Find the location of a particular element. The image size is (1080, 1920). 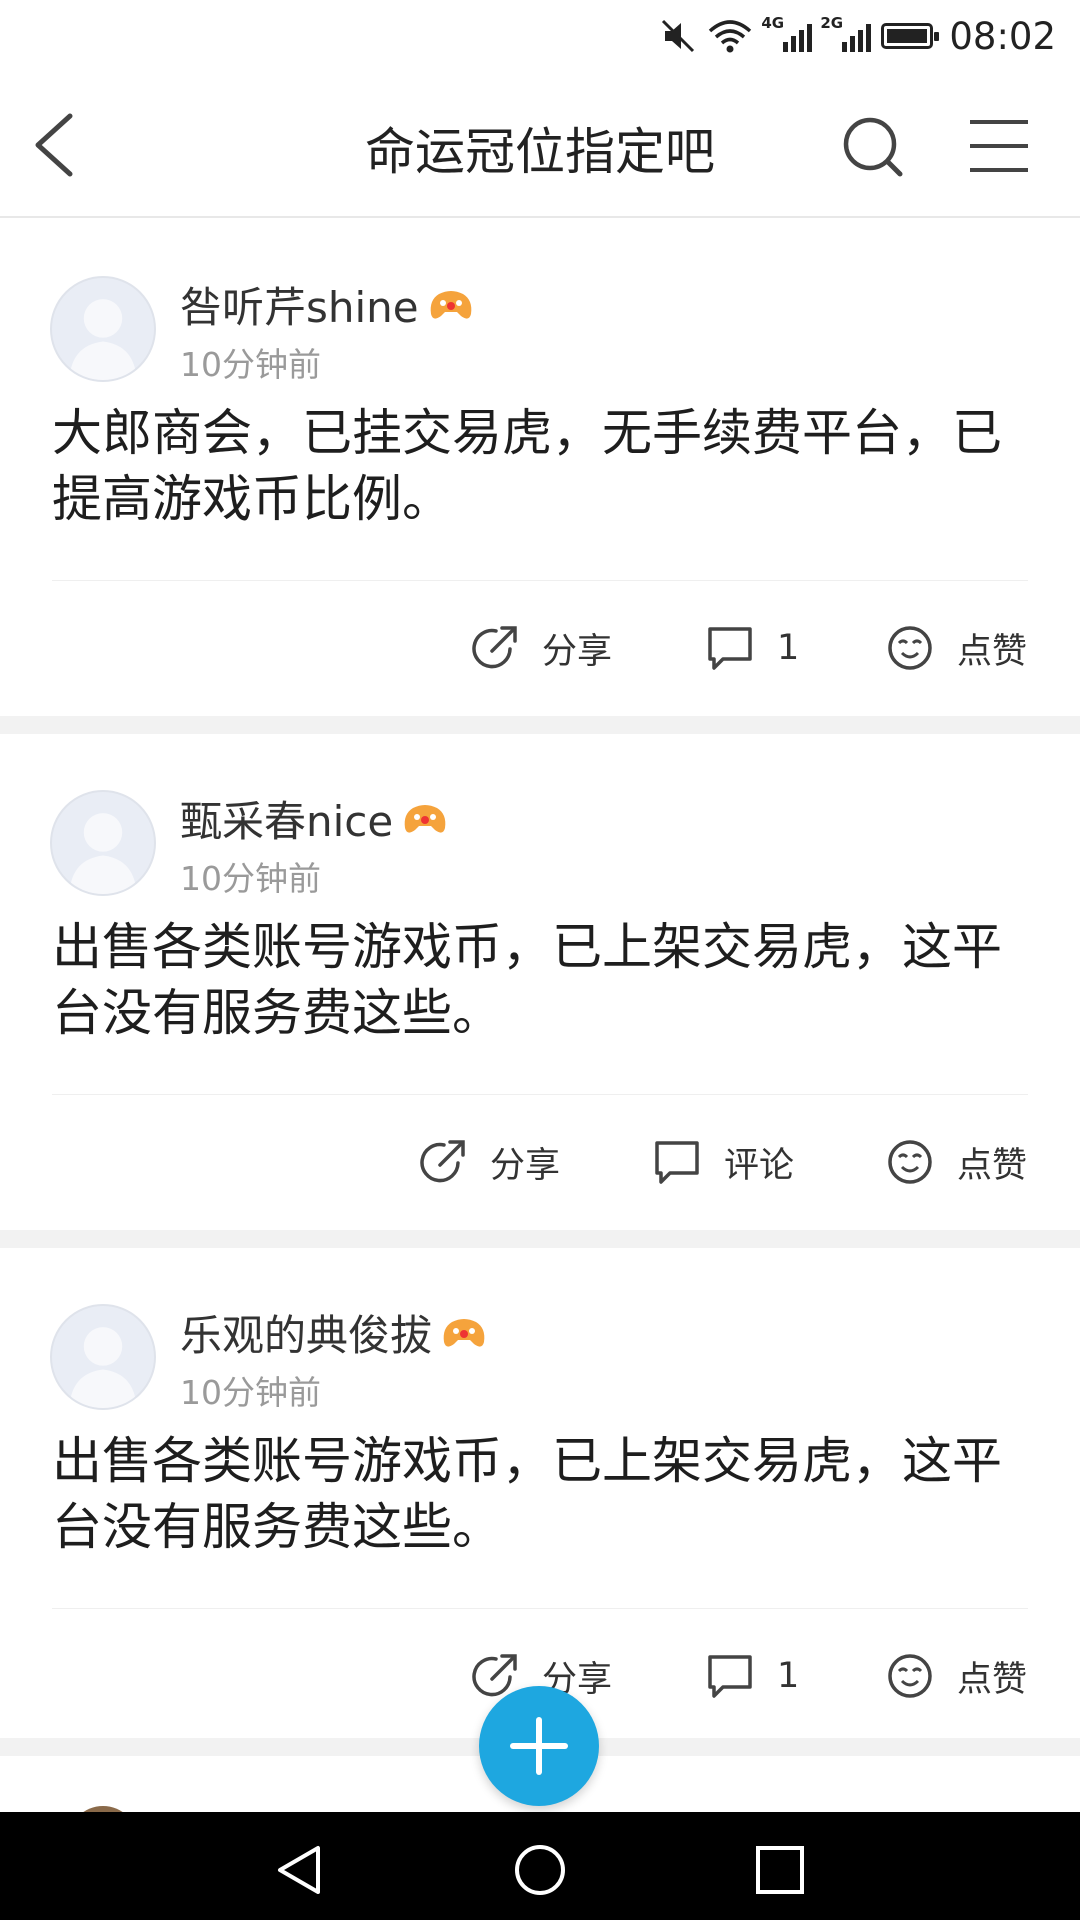

username-text: 咎听芹shine is located at coordinates (299, 307).